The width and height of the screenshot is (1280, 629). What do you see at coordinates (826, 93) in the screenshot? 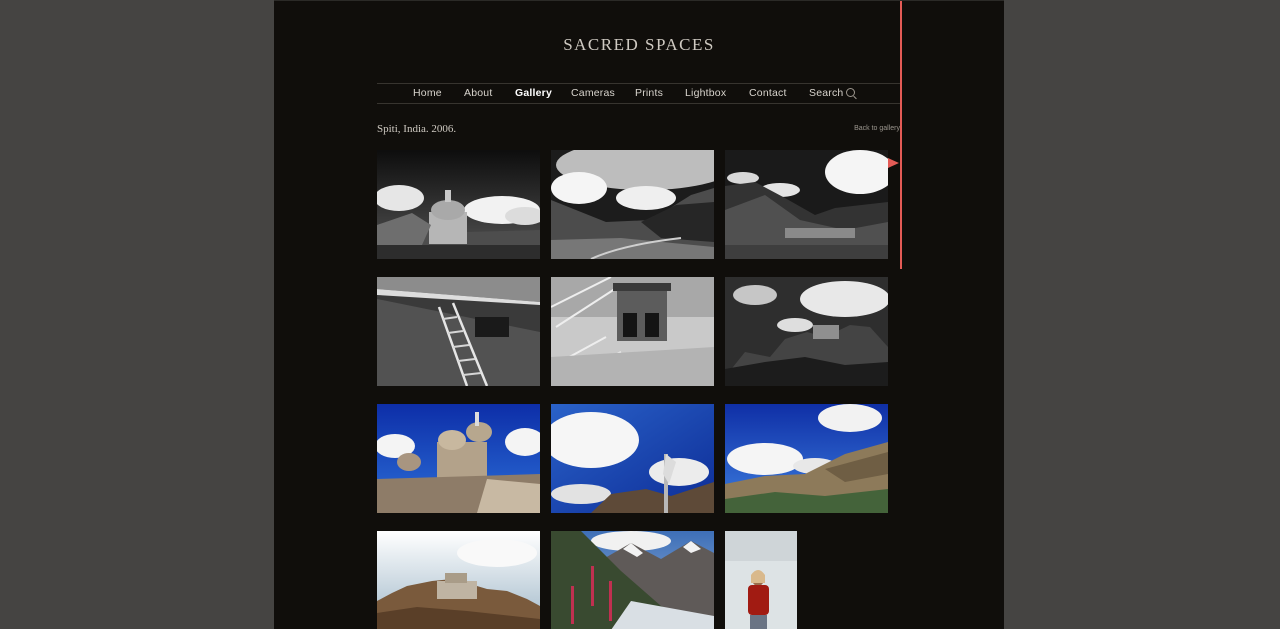
I see `nav-item-search: Search` at bounding box center [826, 93].